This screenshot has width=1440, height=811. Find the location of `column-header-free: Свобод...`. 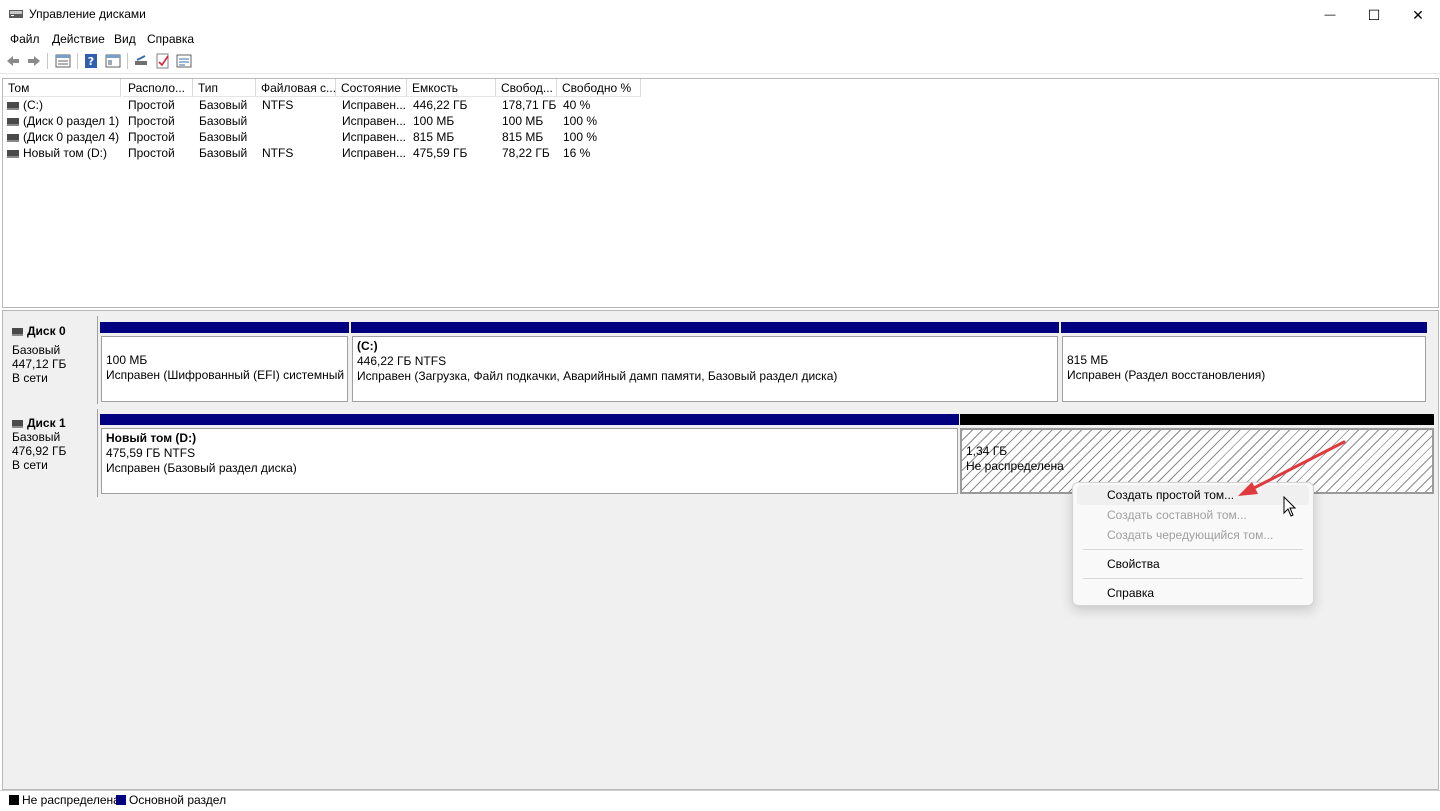

column-header-free: Свобод... is located at coordinates (526, 88).